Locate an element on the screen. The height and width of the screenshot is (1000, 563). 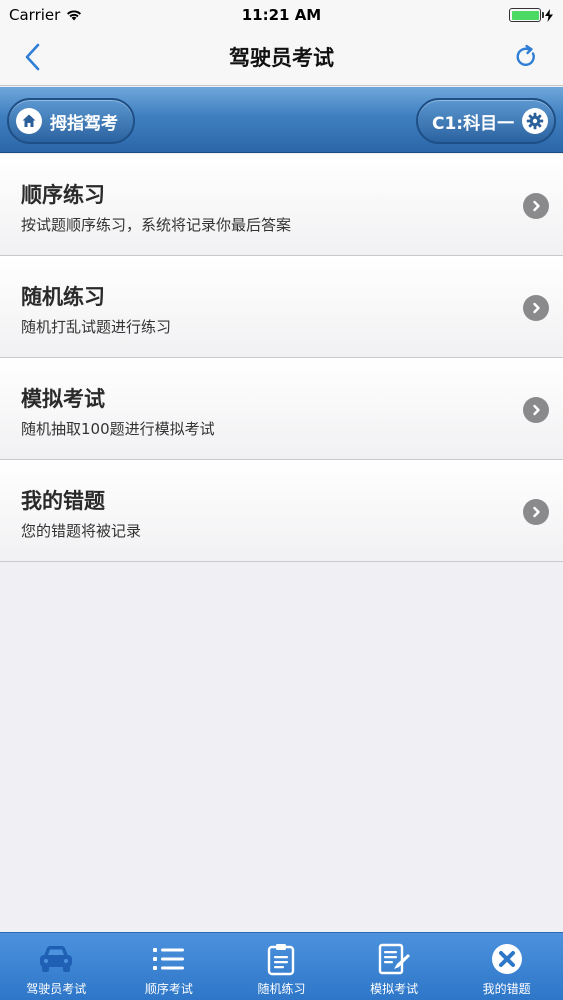
tab-mock-exam: 模拟考试 is located at coordinates (394, 966).